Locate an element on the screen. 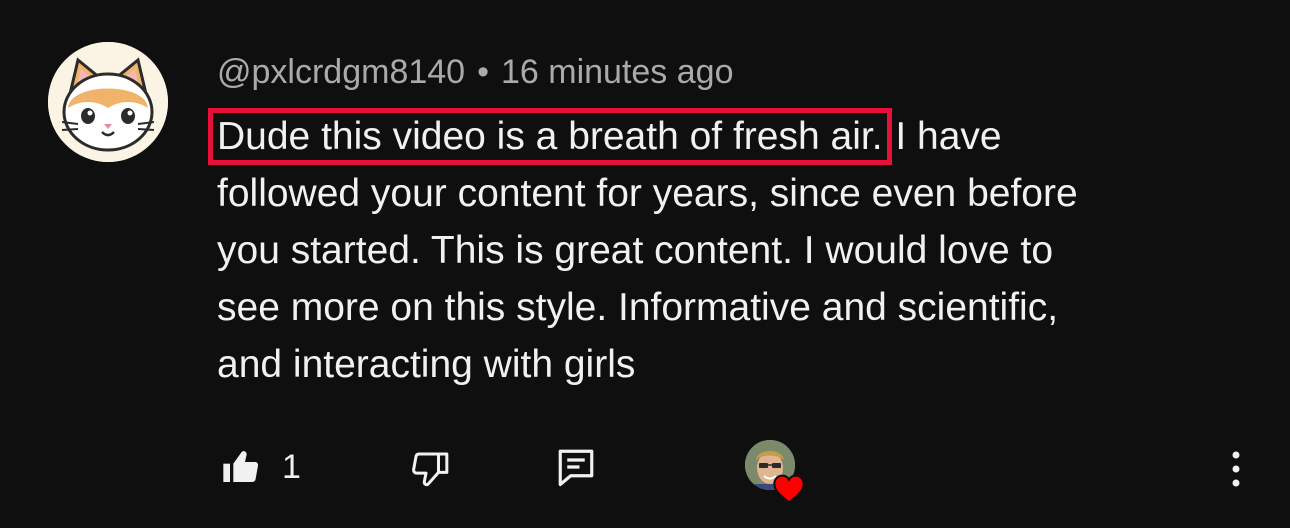 Image resolution: width=1290 pixels, height=528 pixels. comment-line-1-rest: I have is located at coordinates (943, 136).